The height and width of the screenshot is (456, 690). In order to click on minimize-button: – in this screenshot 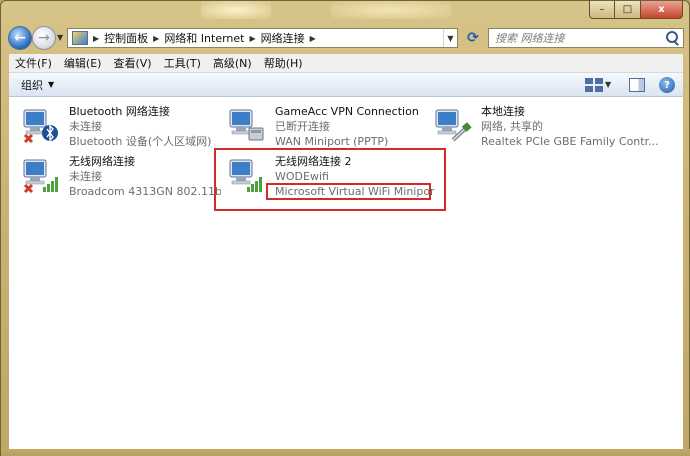, I will do `click(602, 10)`.